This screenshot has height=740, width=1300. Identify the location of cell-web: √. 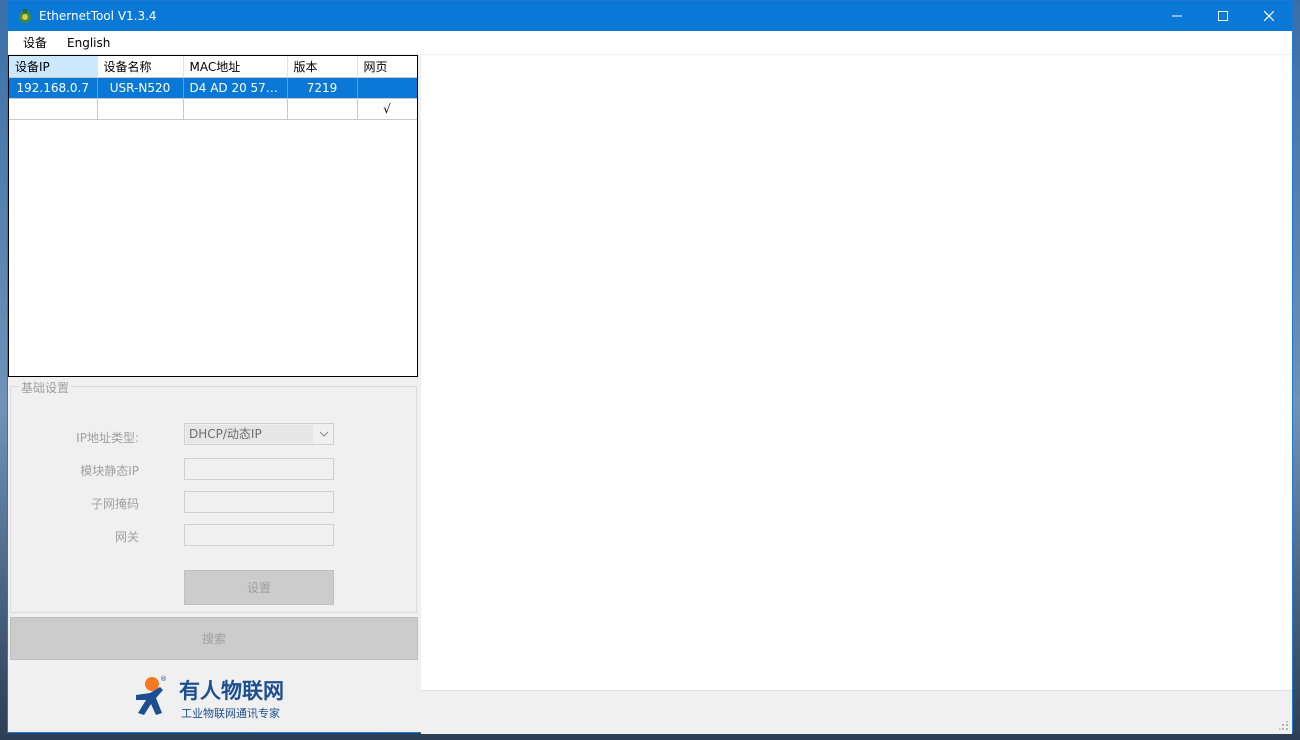
(387, 109).